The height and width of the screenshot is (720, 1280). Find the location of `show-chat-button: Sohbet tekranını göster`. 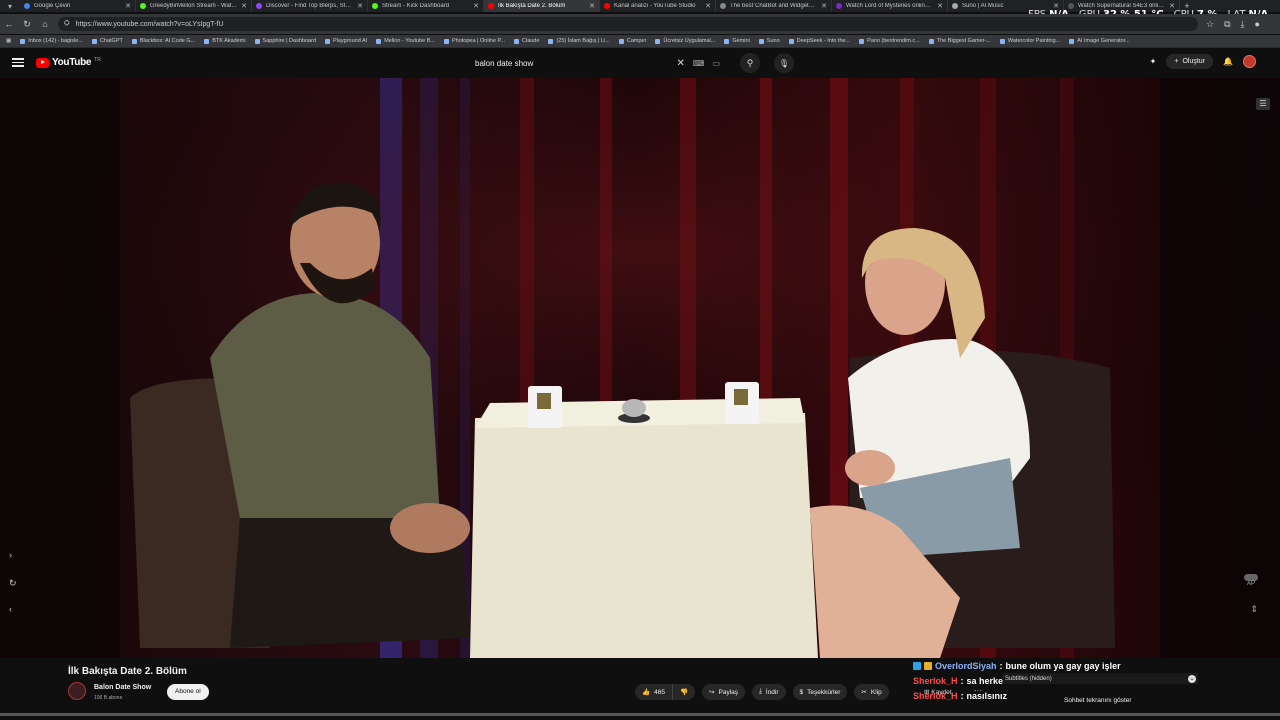

show-chat-button: Sohbet tekranını göster is located at coordinates (1098, 700).